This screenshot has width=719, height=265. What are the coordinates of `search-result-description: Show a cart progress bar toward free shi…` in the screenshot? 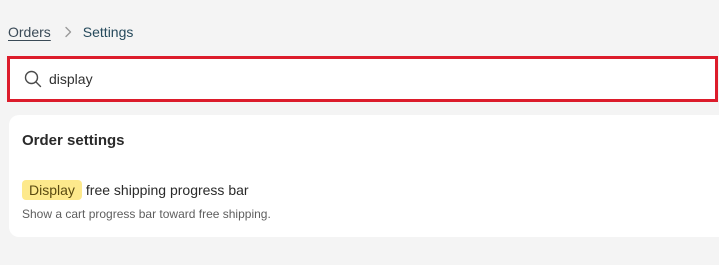 It's located at (146, 214).